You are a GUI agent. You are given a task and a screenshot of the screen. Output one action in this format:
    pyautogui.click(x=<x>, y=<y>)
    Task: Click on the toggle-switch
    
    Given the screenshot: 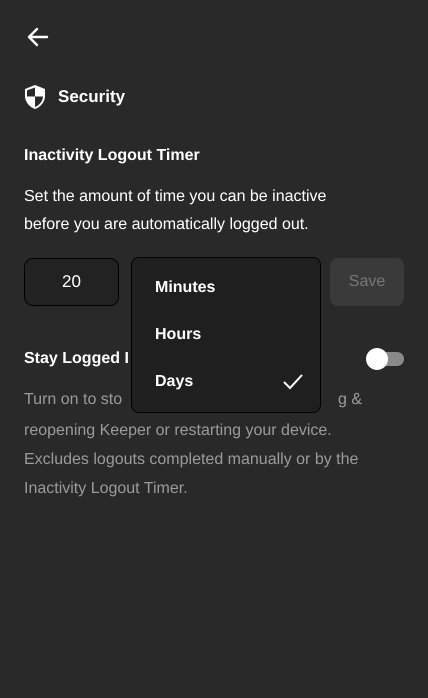 What is the action you would take?
    pyautogui.click(x=385, y=359)
    